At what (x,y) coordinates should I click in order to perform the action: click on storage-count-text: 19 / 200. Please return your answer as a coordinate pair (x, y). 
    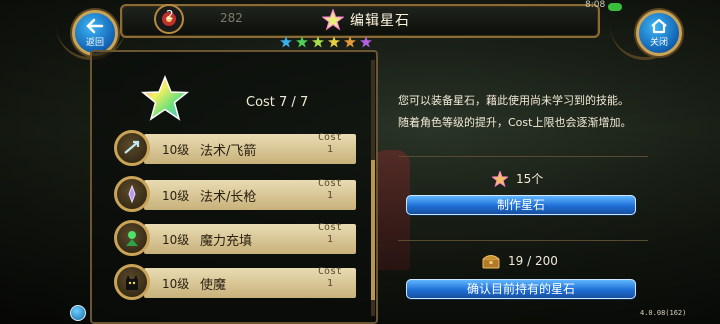
    Looking at the image, I should click on (533, 261).